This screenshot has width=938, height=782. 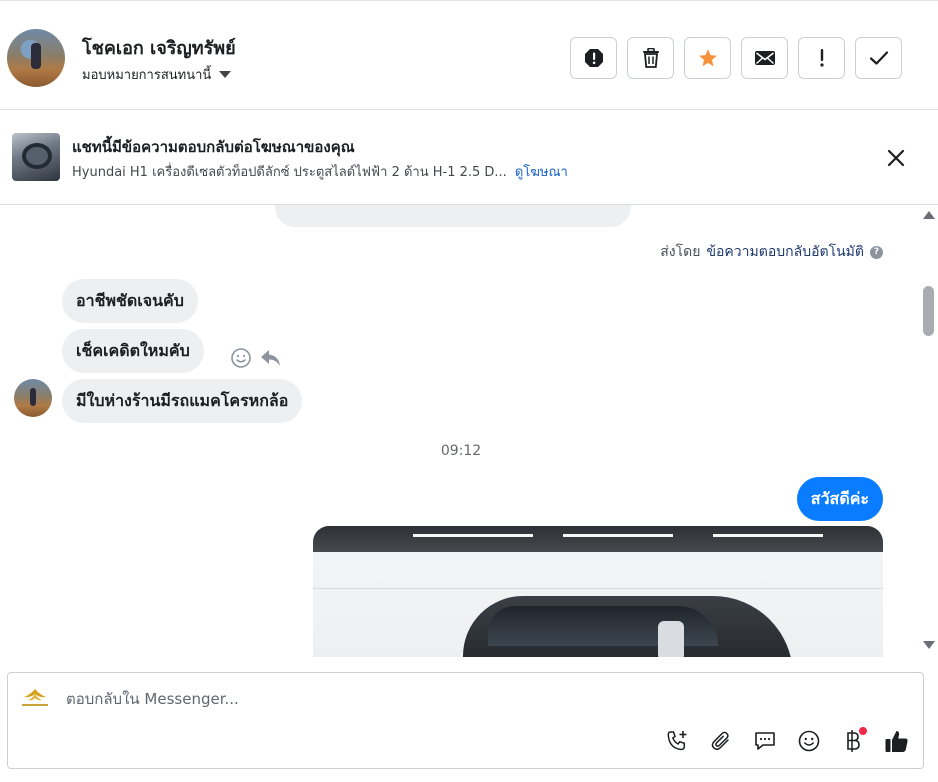 I want to click on scroll-up-arrow-icon, so click(x=929, y=215).